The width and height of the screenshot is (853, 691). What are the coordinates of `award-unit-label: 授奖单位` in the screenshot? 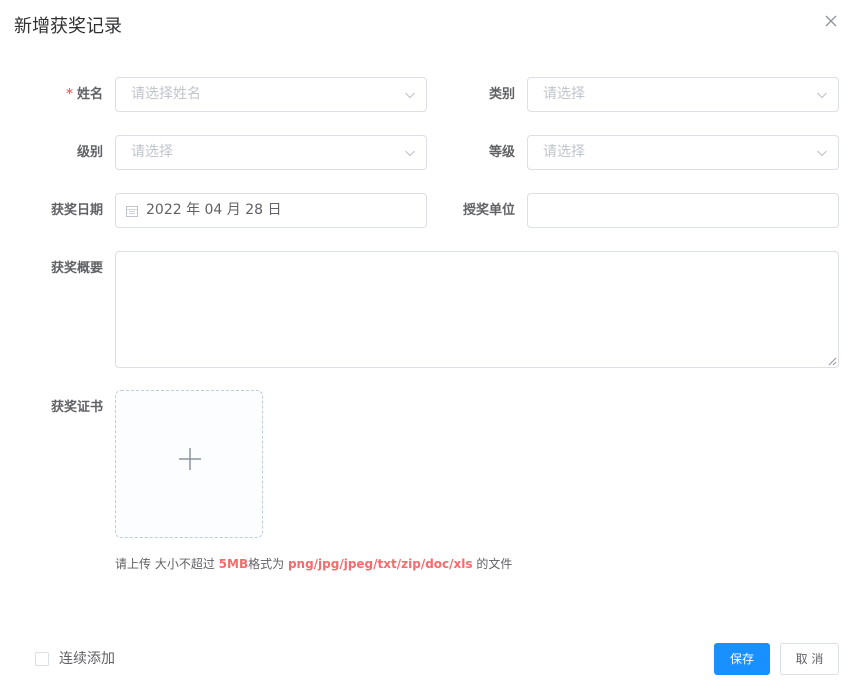 It's located at (488, 210).